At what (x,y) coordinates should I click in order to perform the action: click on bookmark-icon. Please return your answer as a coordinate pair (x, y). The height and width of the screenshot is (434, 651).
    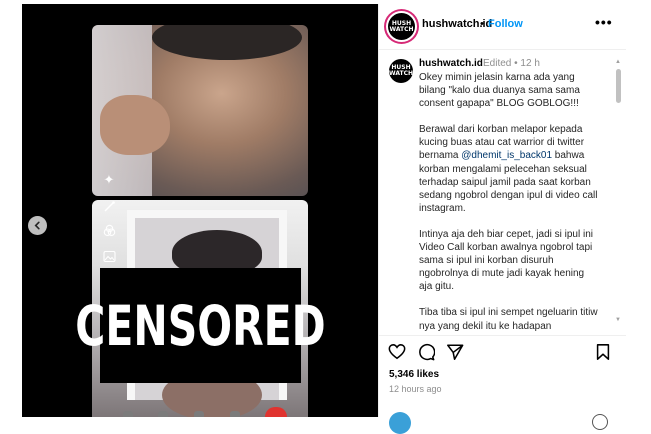
    Looking at the image, I should click on (603, 352).